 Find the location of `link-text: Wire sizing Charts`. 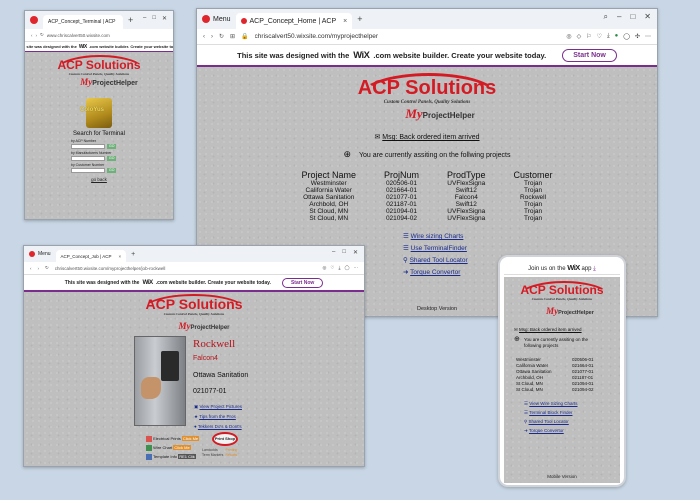

link-text: Wire sizing Charts is located at coordinates (437, 236).